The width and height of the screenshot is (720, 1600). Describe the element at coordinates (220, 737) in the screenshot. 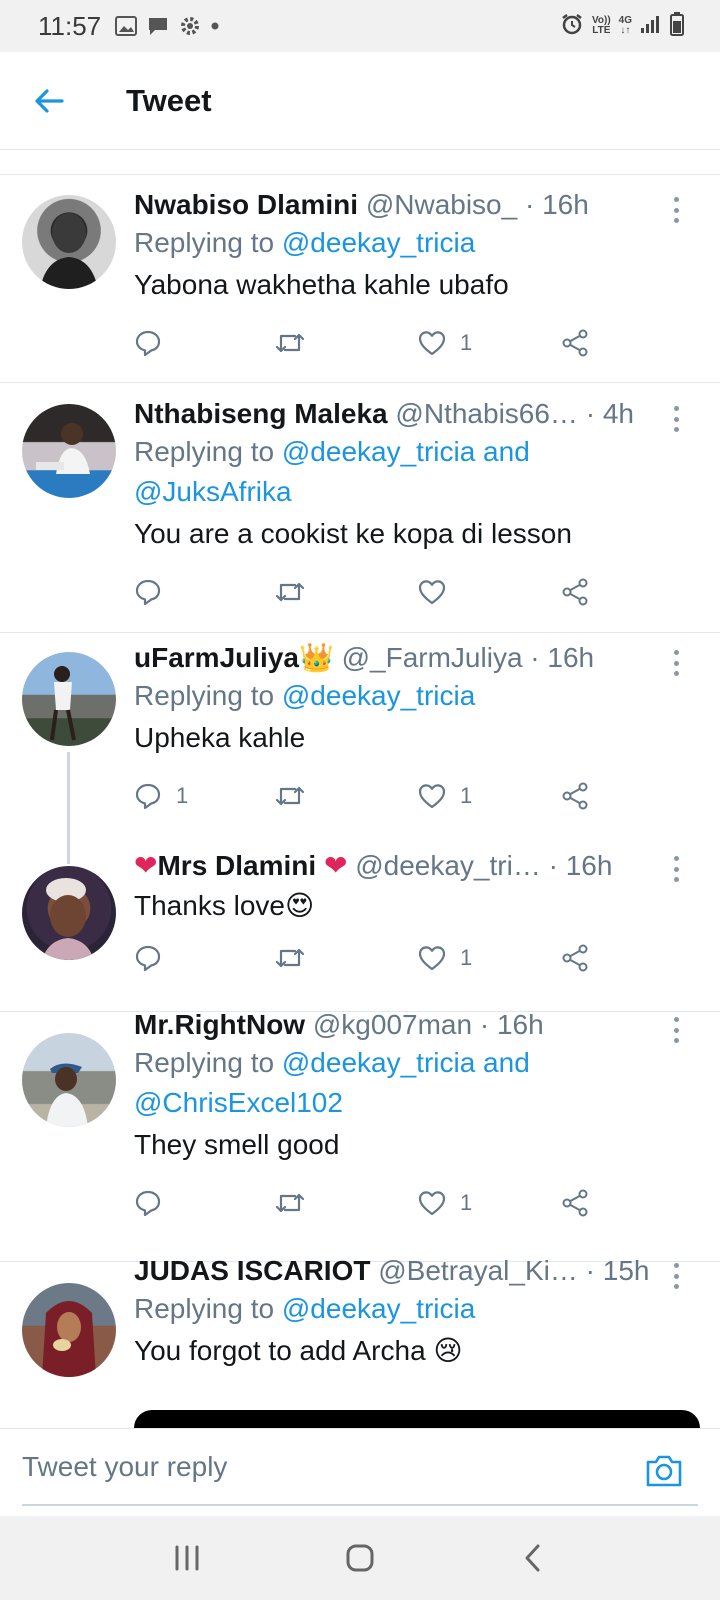

I see `tweet-text: Upheka kahle` at that location.